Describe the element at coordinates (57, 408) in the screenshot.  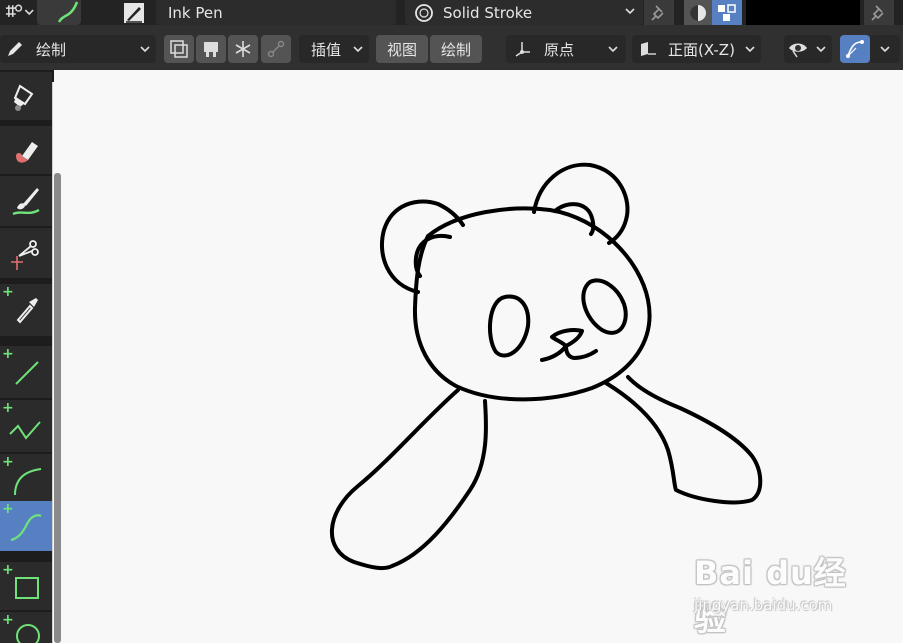
I see `toolbar-scrollbar` at that location.